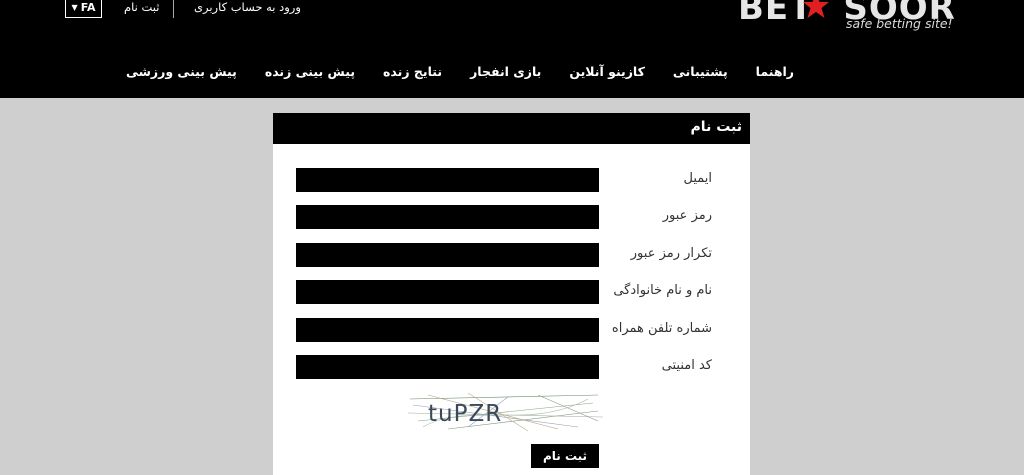 The image size is (1024, 475). Describe the element at coordinates (447, 367) in the screenshot. I see `security-code-field` at that location.